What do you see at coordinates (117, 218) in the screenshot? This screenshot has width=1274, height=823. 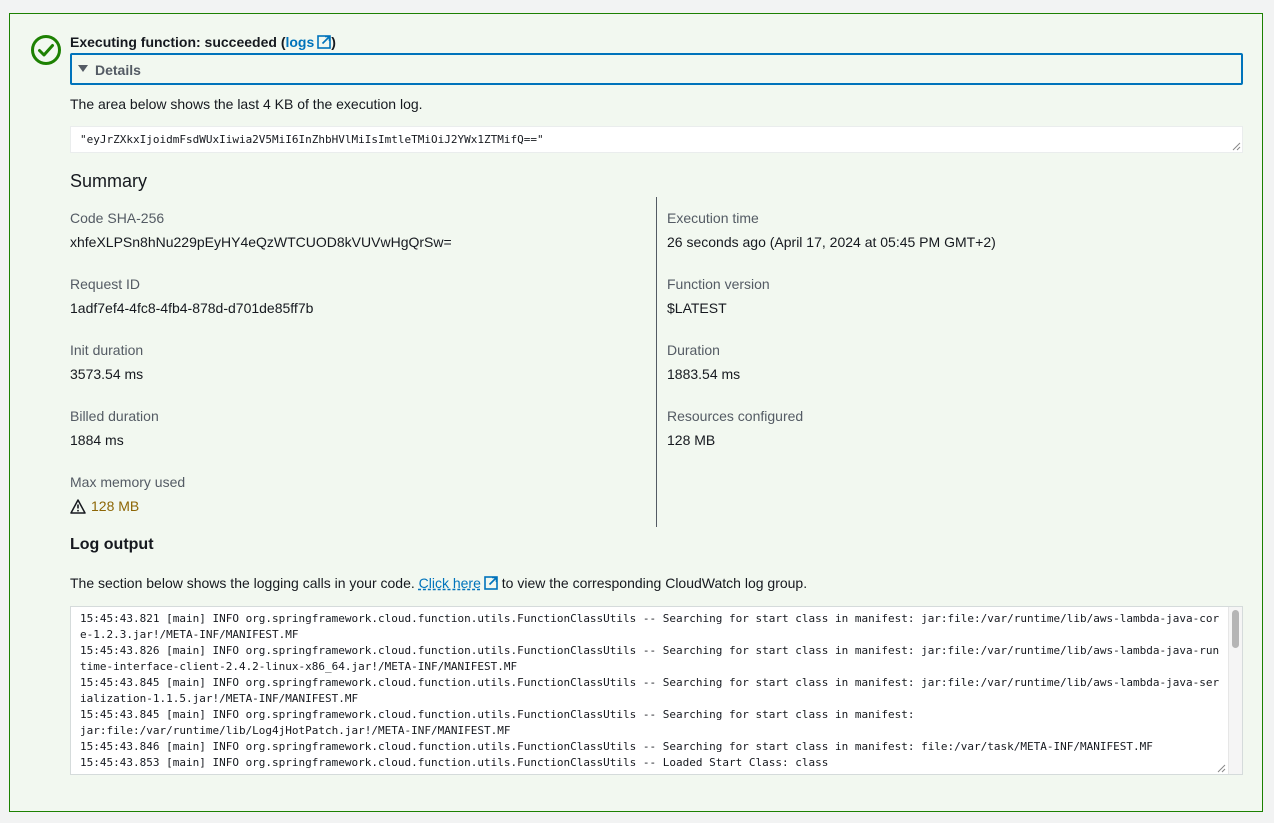 I see `kv-label: Code SHA-256` at bounding box center [117, 218].